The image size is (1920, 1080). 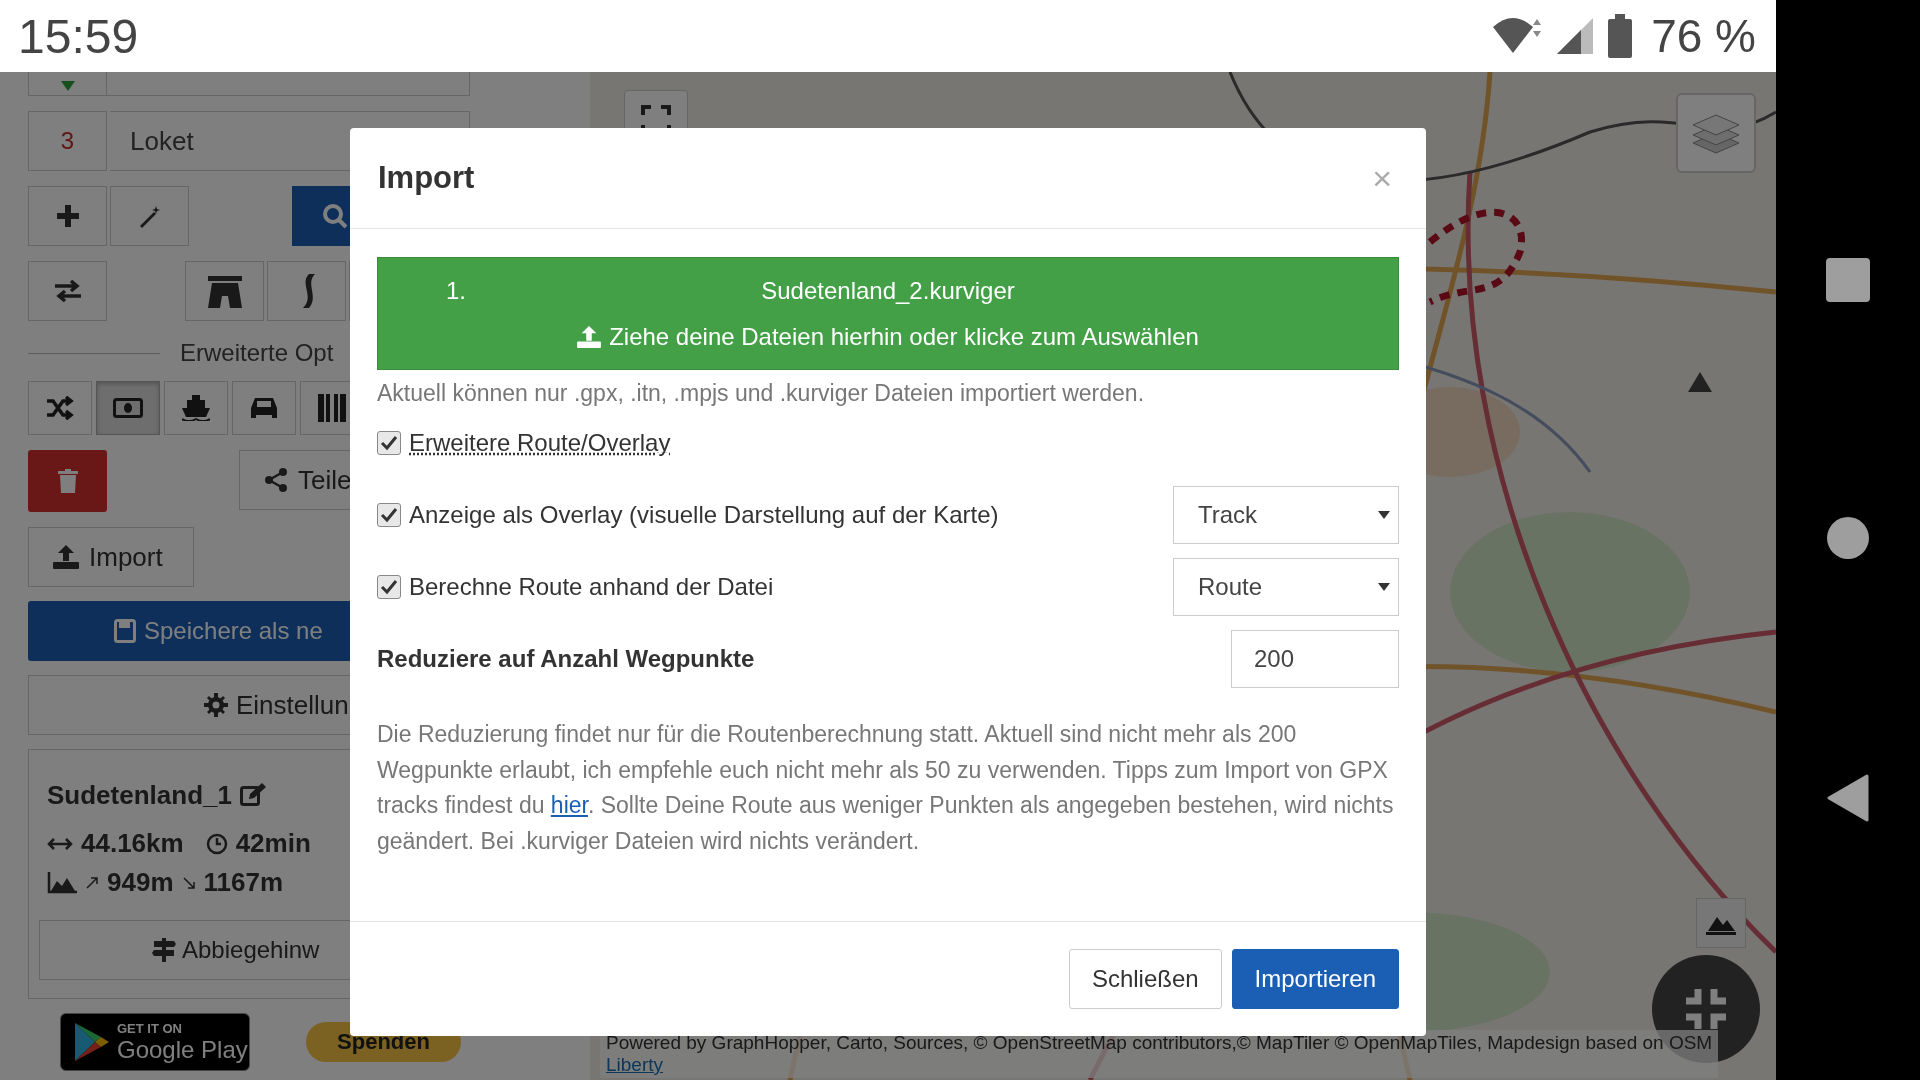 What do you see at coordinates (273, 843) in the screenshot?
I see `duration-value: 42min` at bounding box center [273, 843].